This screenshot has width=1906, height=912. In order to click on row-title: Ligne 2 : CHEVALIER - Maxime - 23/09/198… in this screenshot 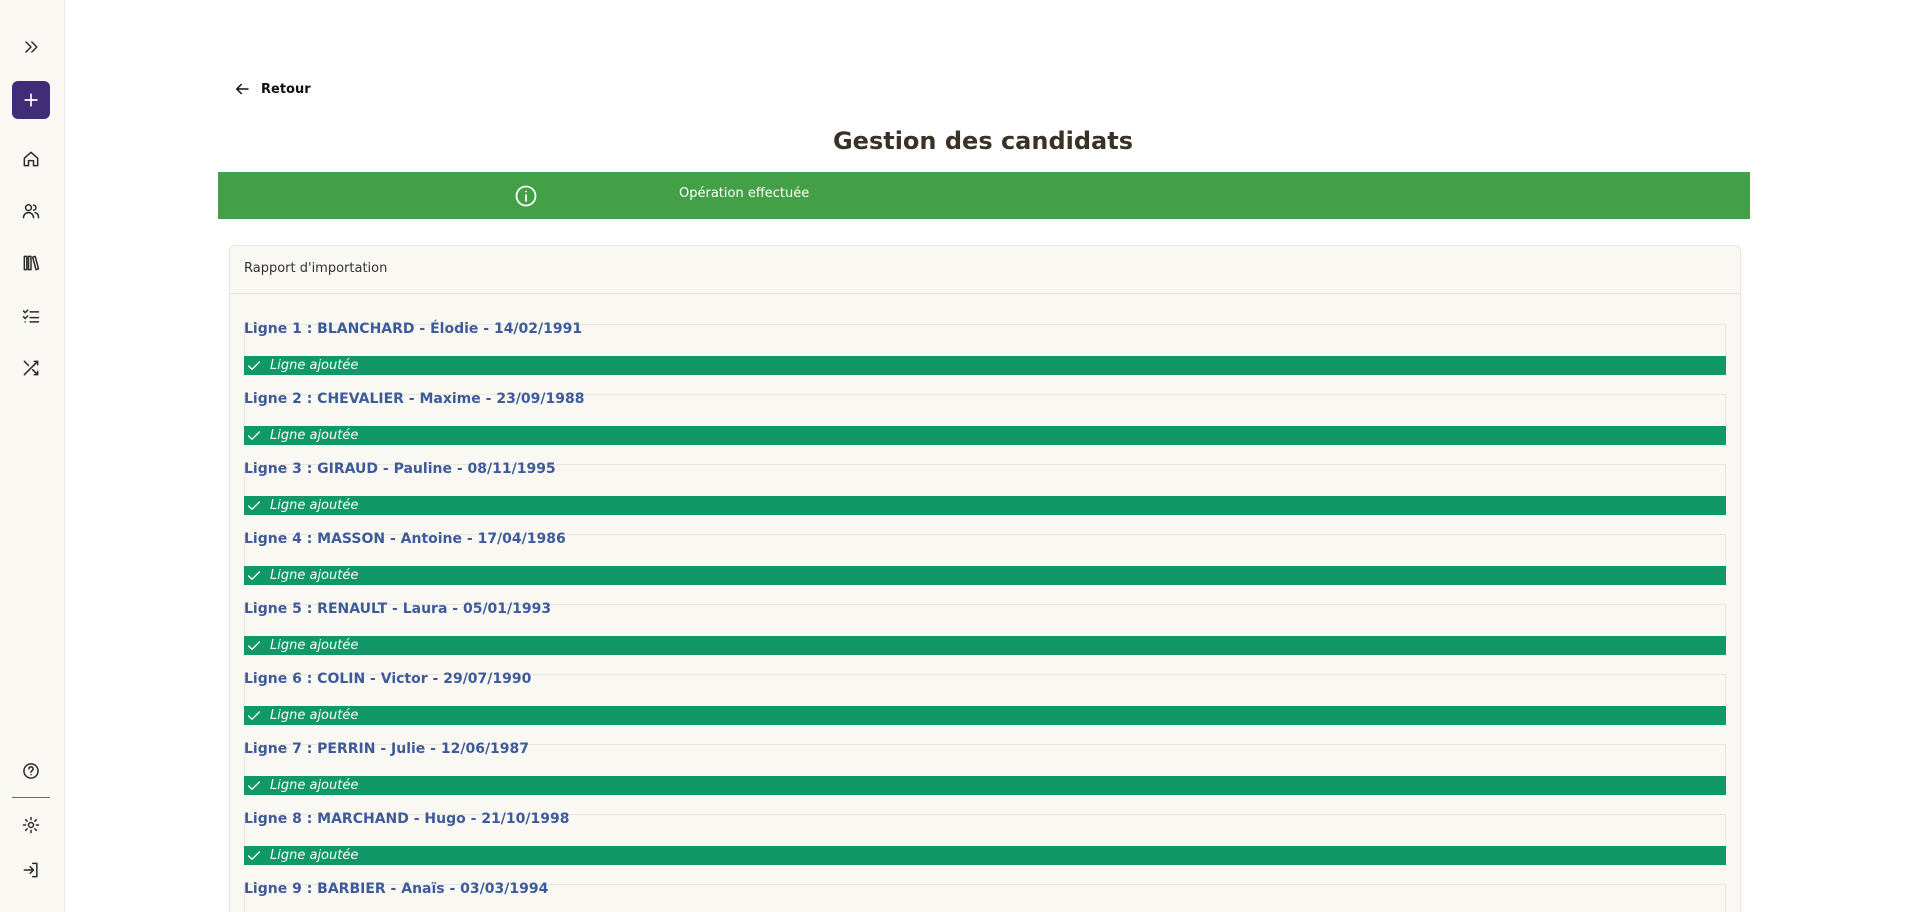, I will do `click(414, 399)`.